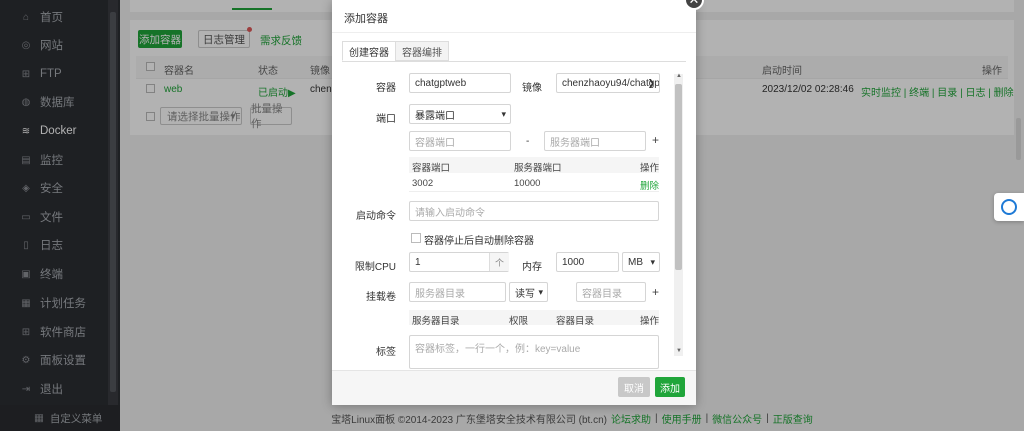 The height and width of the screenshot is (431, 1024). I want to click on volume-col-container: 容器目录, so click(575, 321).